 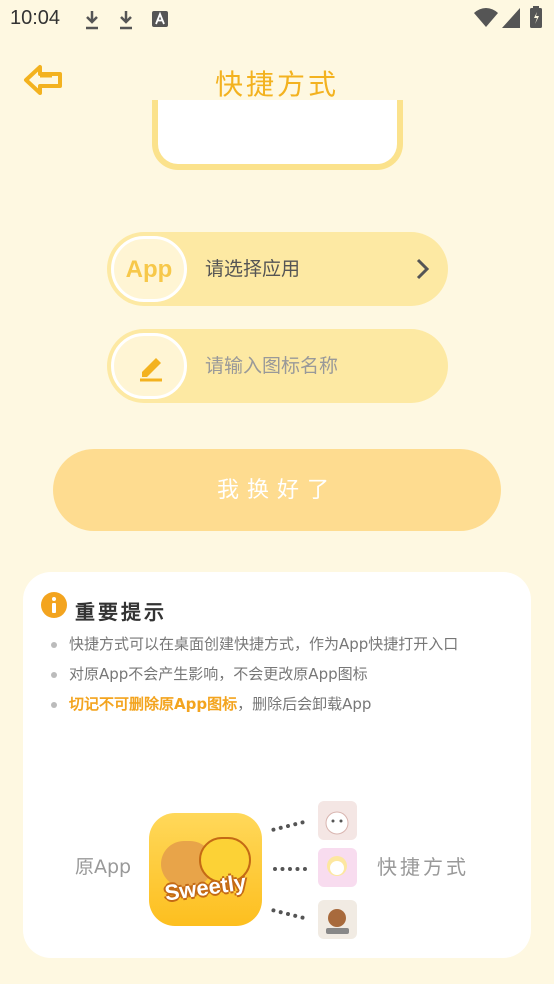 What do you see at coordinates (151, 370) in the screenshot?
I see `pencil-icon` at bounding box center [151, 370].